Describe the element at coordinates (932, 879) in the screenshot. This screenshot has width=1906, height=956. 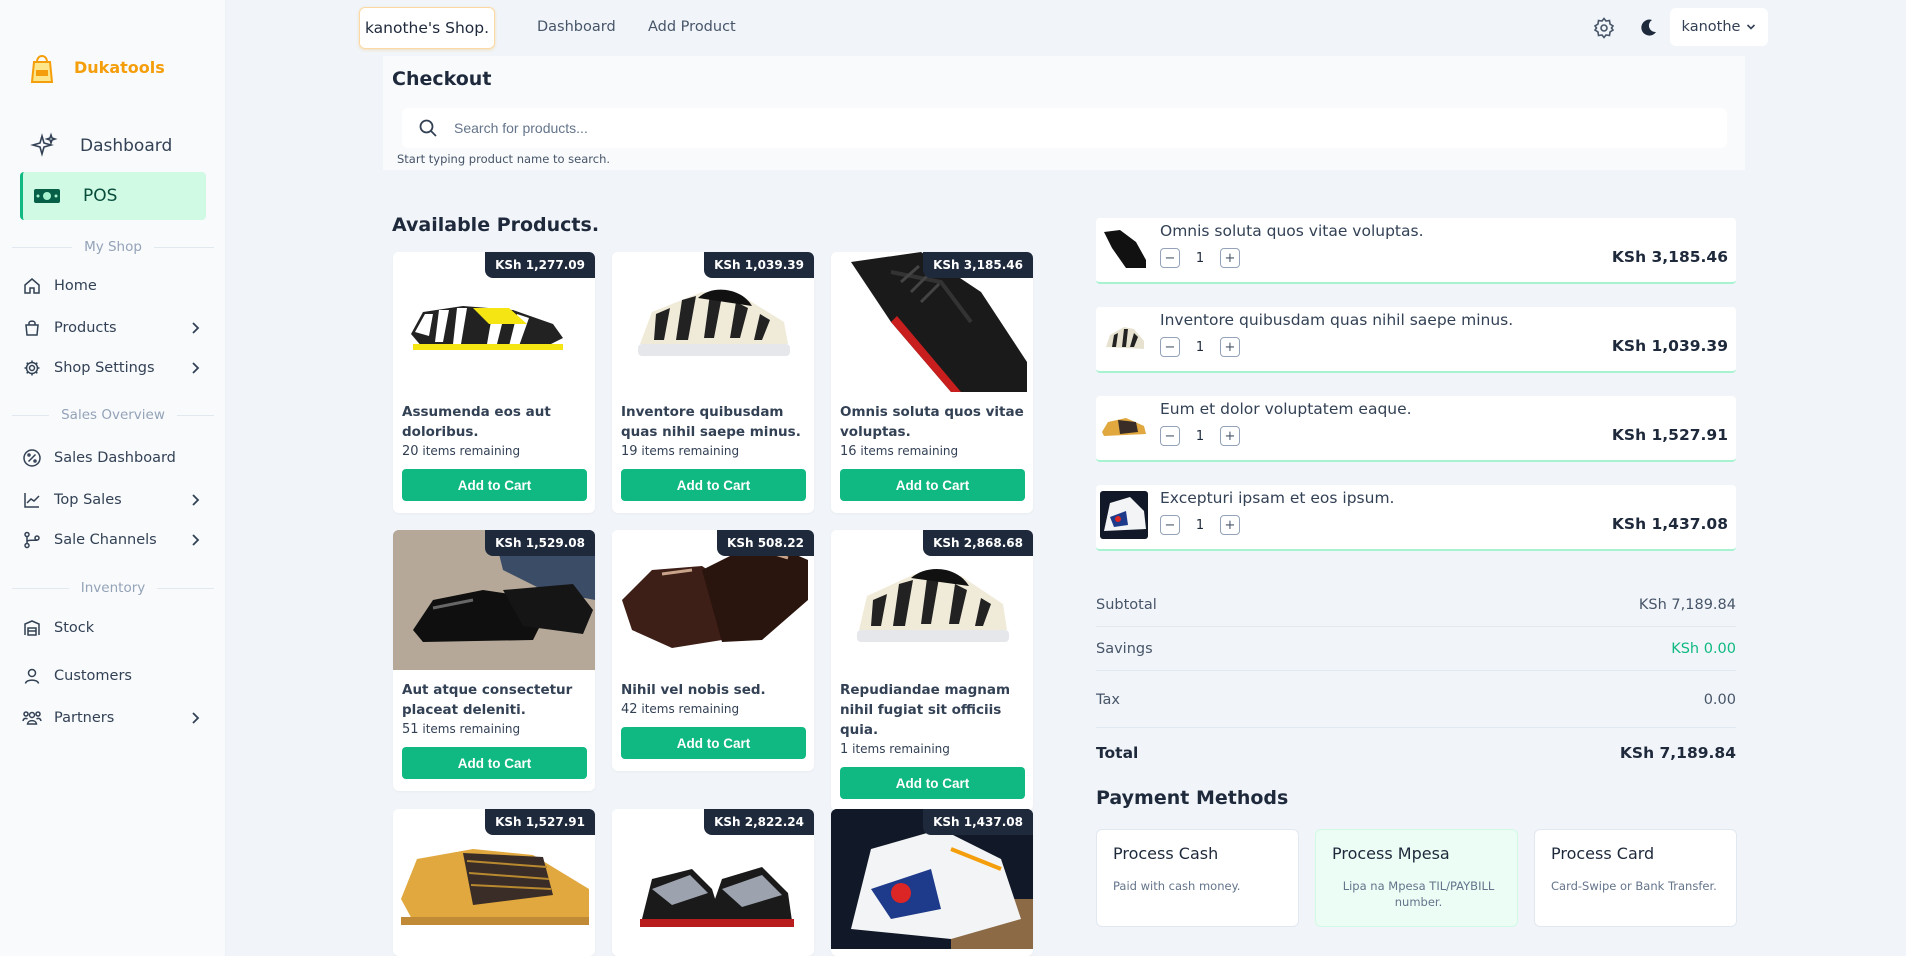
I see `product-image: KSh 1,437.08` at that location.